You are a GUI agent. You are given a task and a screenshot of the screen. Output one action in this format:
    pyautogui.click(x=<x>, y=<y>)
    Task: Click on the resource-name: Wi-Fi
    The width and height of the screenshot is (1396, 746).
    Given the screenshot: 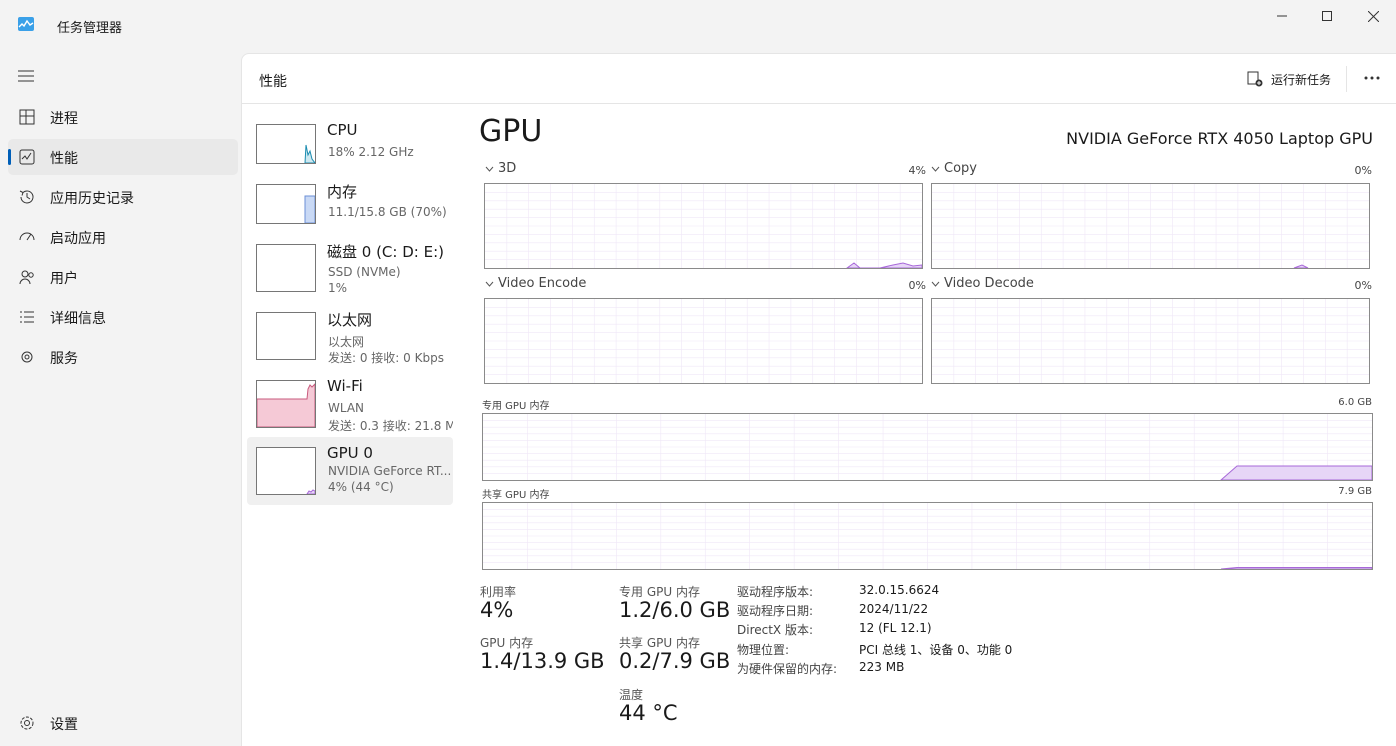 What is the action you would take?
    pyautogui.click(x=345, y=386)
    